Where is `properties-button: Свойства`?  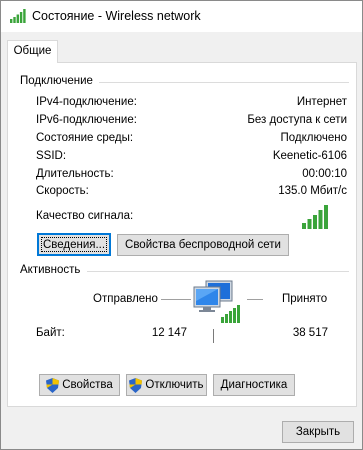
properties-button: Свойства is located at coordinates (79, 385).